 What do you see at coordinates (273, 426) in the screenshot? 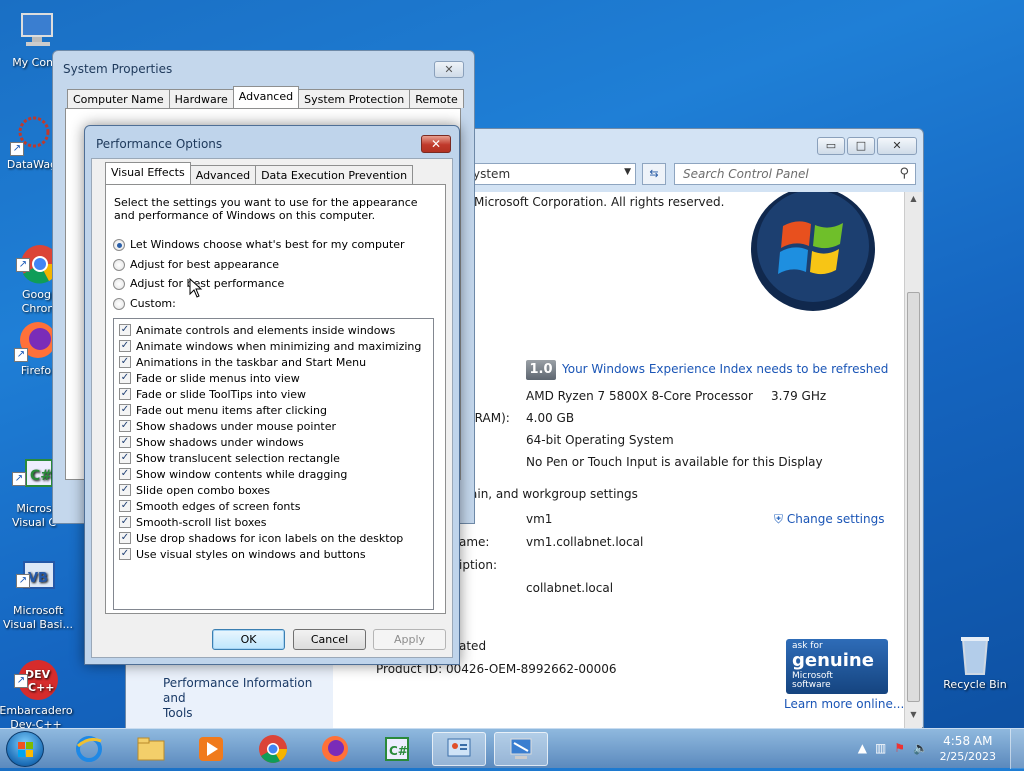
I see `list-item: ✓ Show shadows under mouse pointer` at bounding box center [273, 426].